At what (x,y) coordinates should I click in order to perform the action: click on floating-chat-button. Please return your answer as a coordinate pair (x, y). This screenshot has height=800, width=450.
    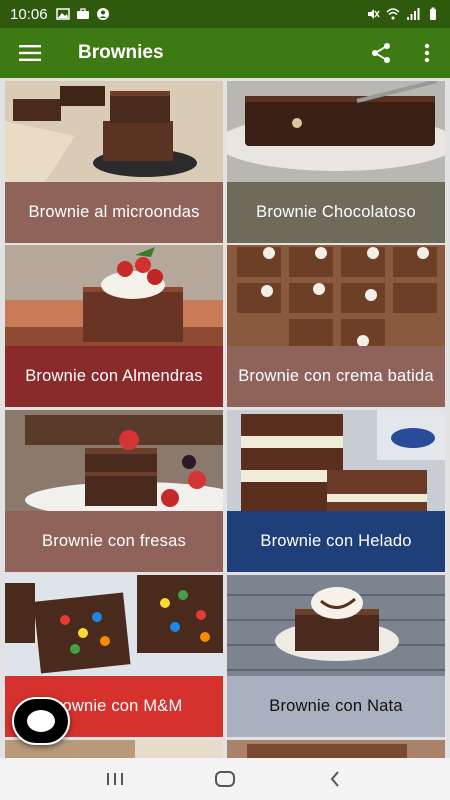
    Looking at the image, I should click on (41, 721).